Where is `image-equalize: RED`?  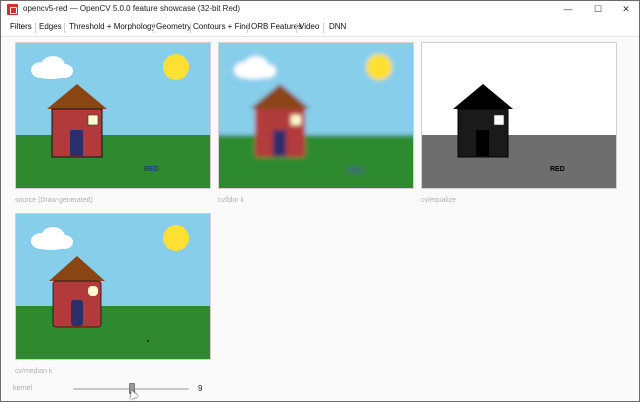 image-equalize: RED is located at coordinates (519, 115).